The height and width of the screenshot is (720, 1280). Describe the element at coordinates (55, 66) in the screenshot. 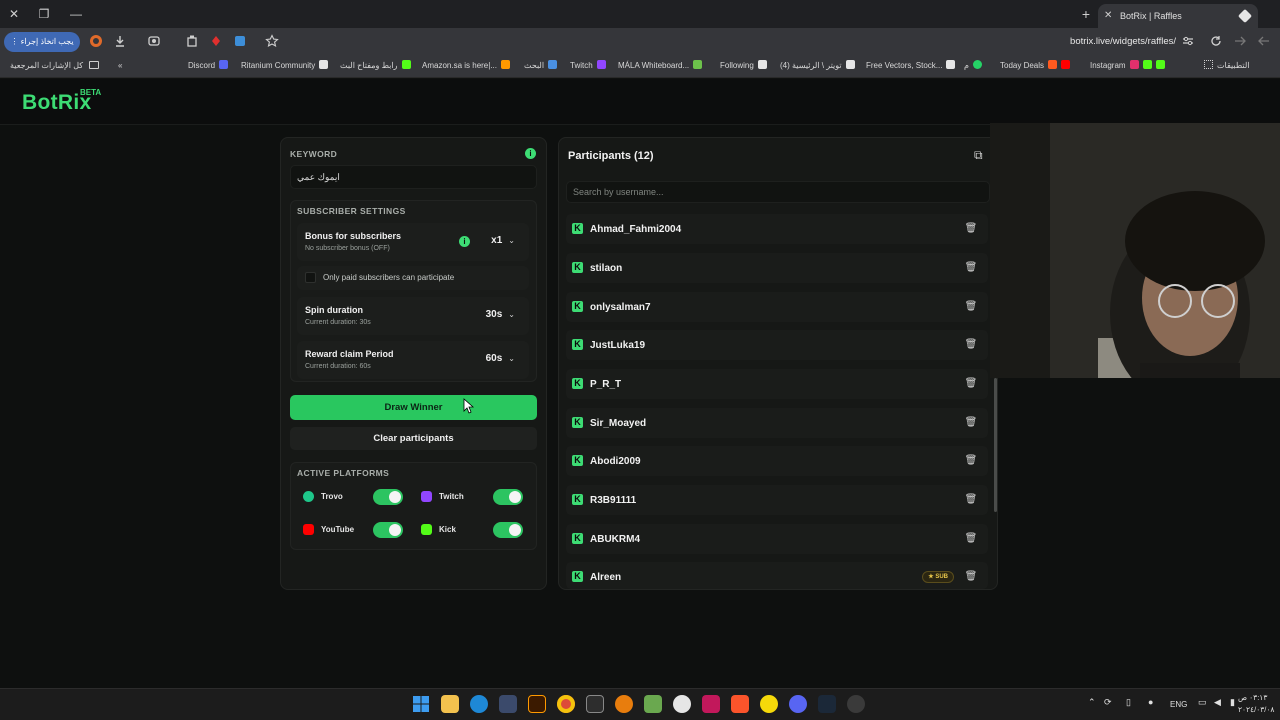

I see `all-bookmarks-folder: كل الإشارات المرجعية` at that location.